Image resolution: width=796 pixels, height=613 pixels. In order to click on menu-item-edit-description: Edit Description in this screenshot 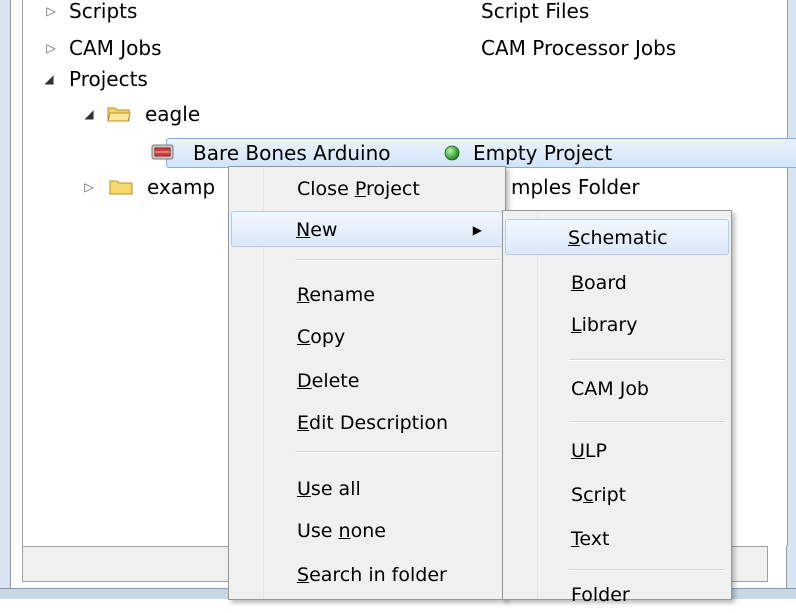, I will do `click(367, 423)`.